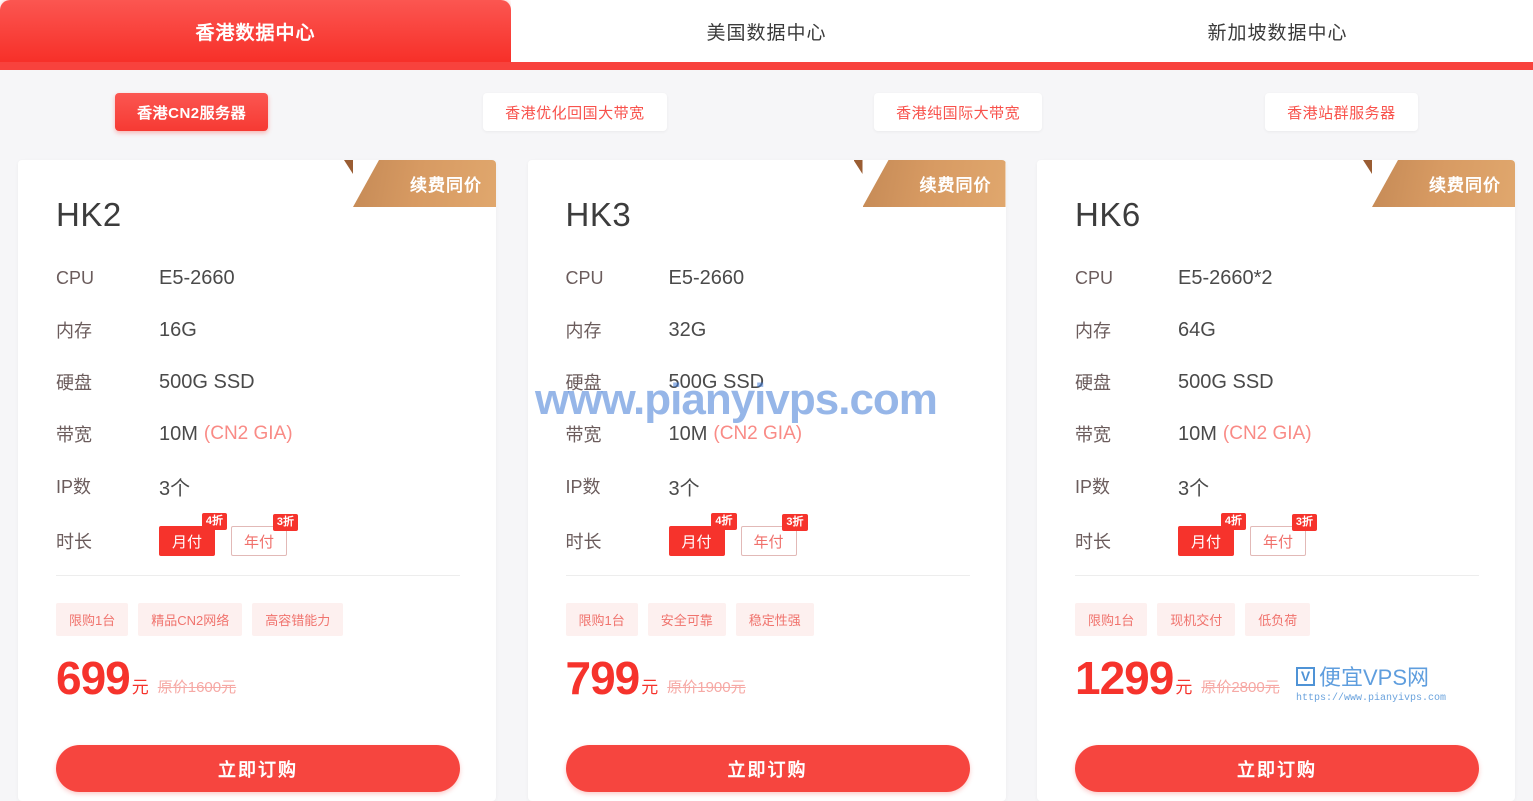  I want to click on datacenter-tabbar: 香港数据中心 美国数据中心 新加坡数据中心, so click(766, 35).